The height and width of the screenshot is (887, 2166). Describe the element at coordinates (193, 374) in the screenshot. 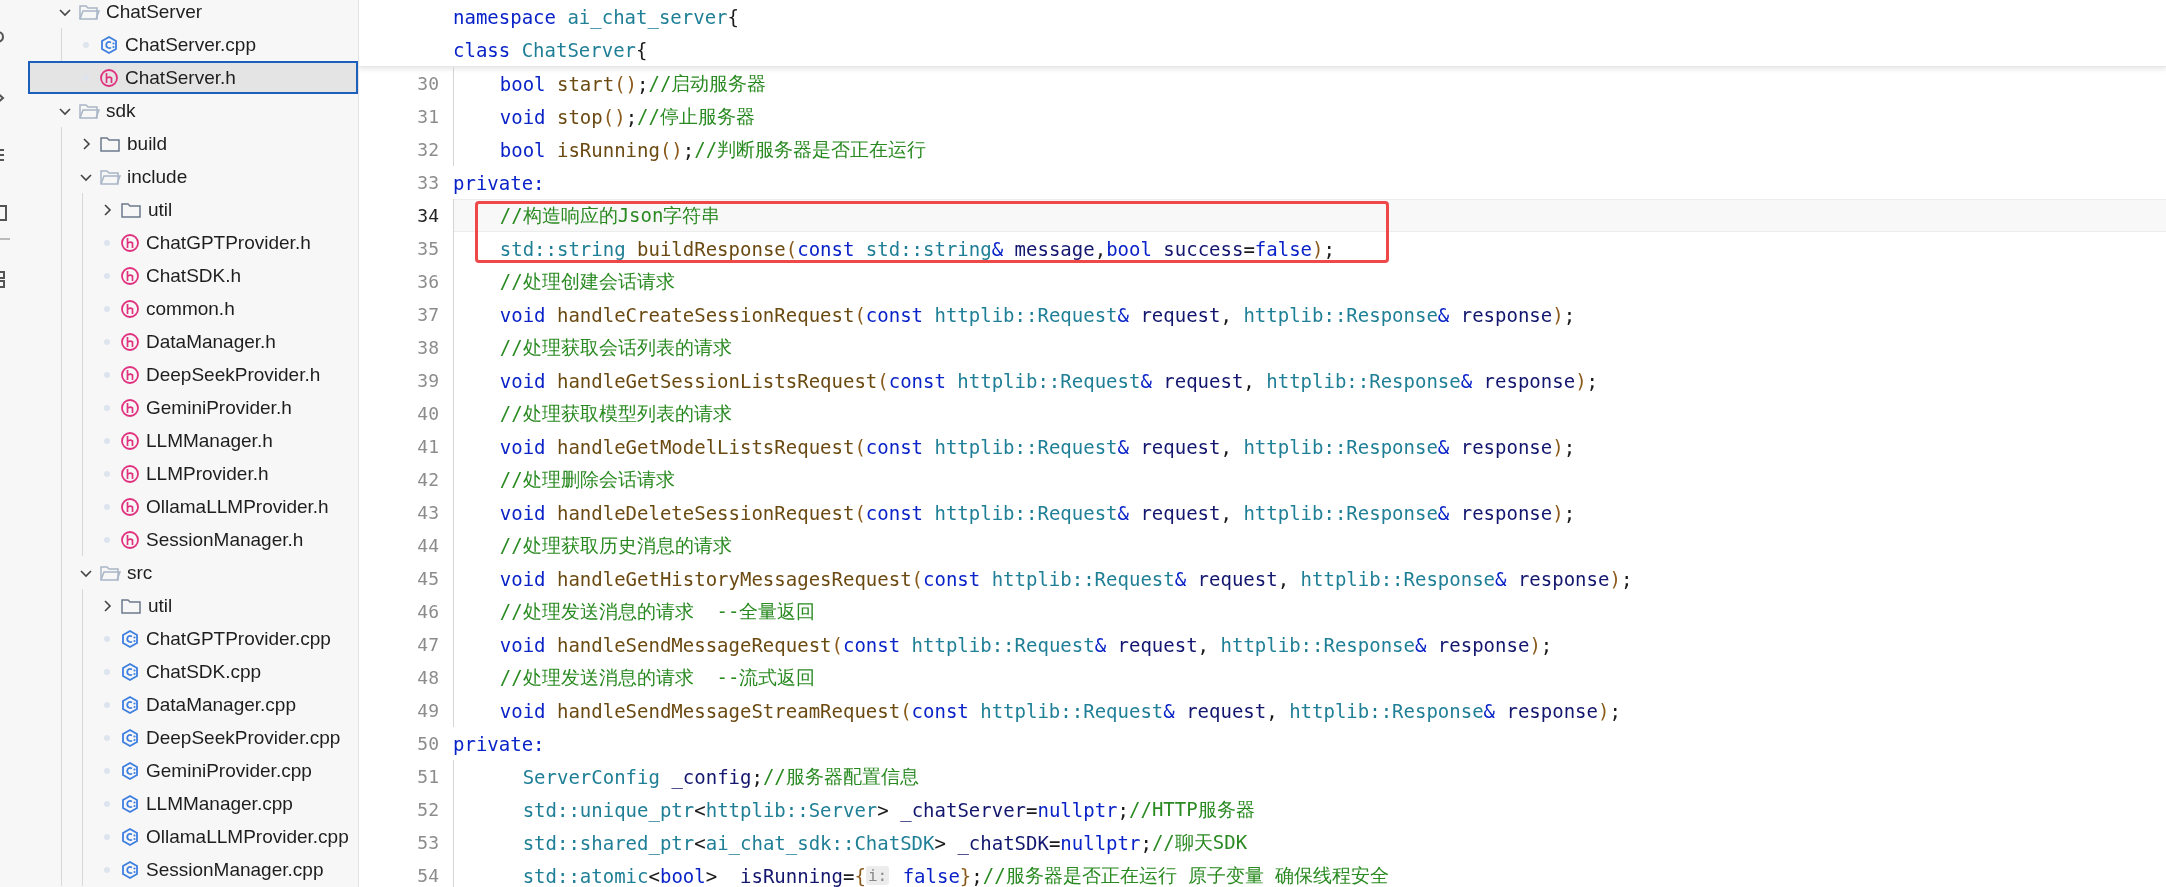

I see `tree-item: DeepSeekProvider.h` at that location.